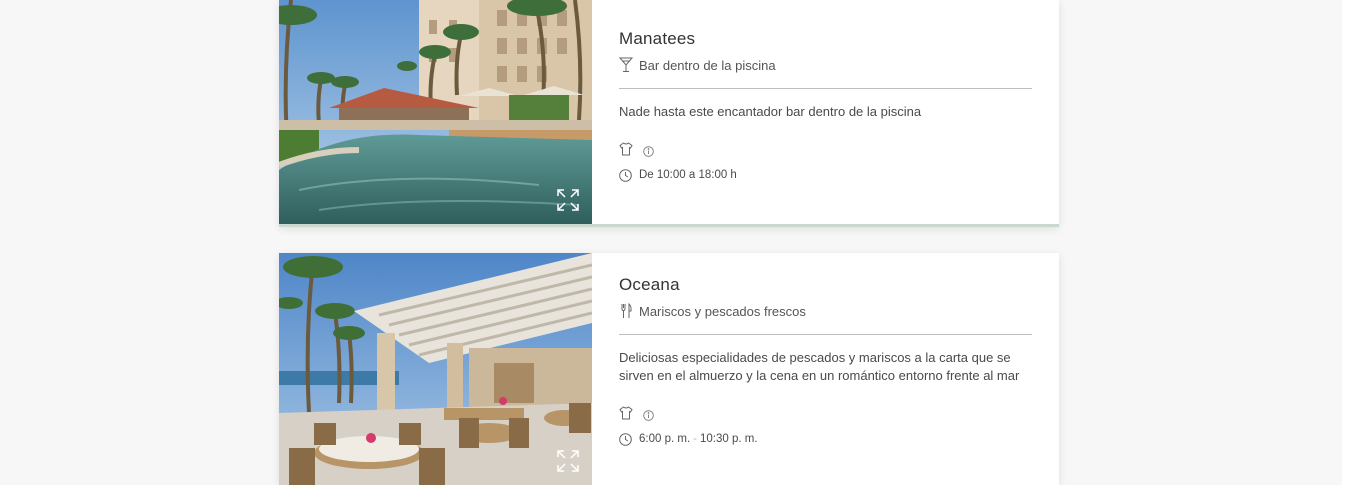 The image size is (1348, 485). I want to click on venue-photo-terrace-restaurant, so click(435, 369).